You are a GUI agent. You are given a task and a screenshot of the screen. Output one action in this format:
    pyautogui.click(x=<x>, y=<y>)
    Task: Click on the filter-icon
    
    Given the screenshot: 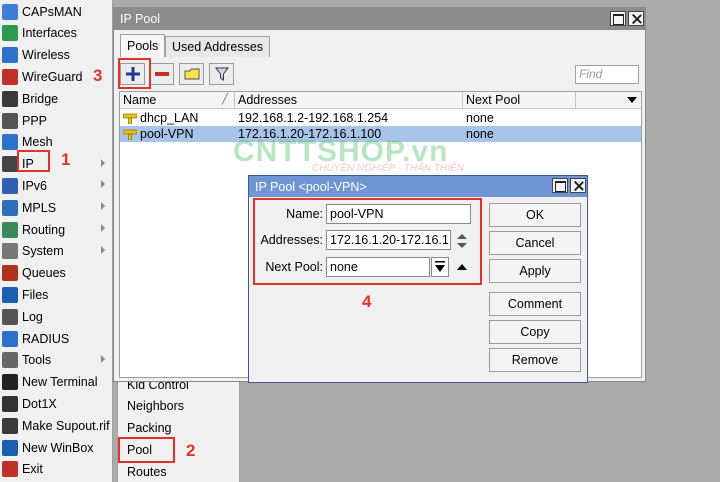 What is the action you would take?
    pyautogui.click(x=221, y=74)
    